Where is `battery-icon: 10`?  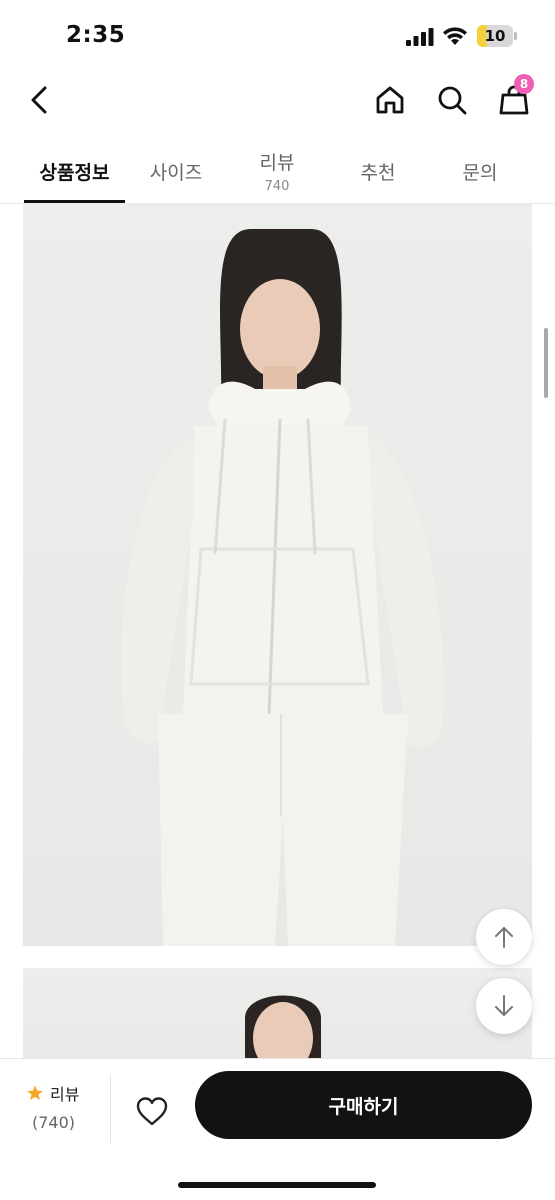 battery-icon: 10 is located at coordinates (497, 36).